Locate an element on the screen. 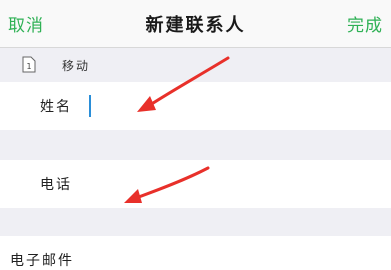  name-label: 姓名 is located at coordinates (56, 107).